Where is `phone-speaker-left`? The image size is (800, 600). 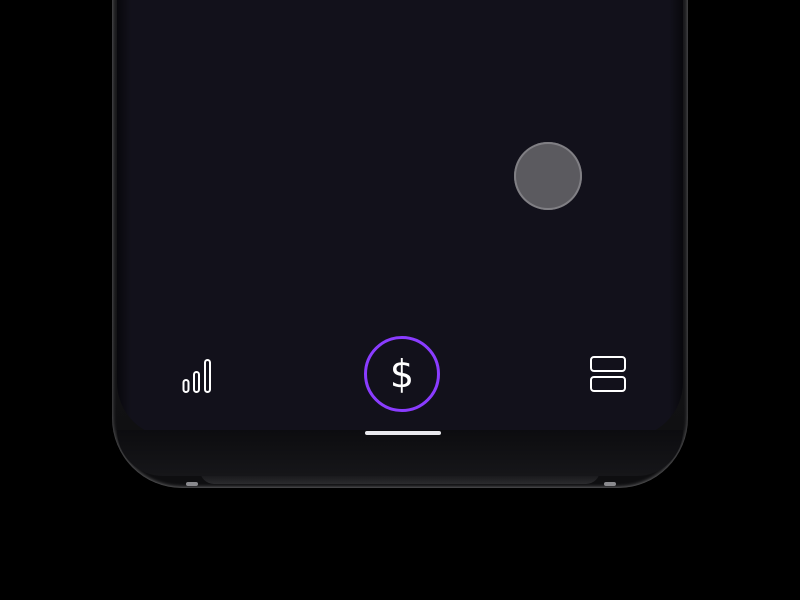
phone-speaker-left is located at coordinates (192, 484).